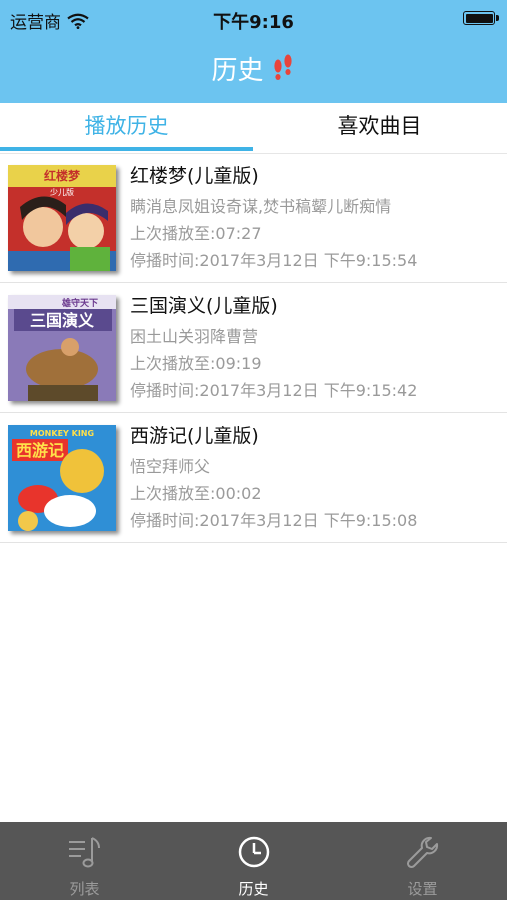  I want to click on footprints-icon, so click(282, 67).